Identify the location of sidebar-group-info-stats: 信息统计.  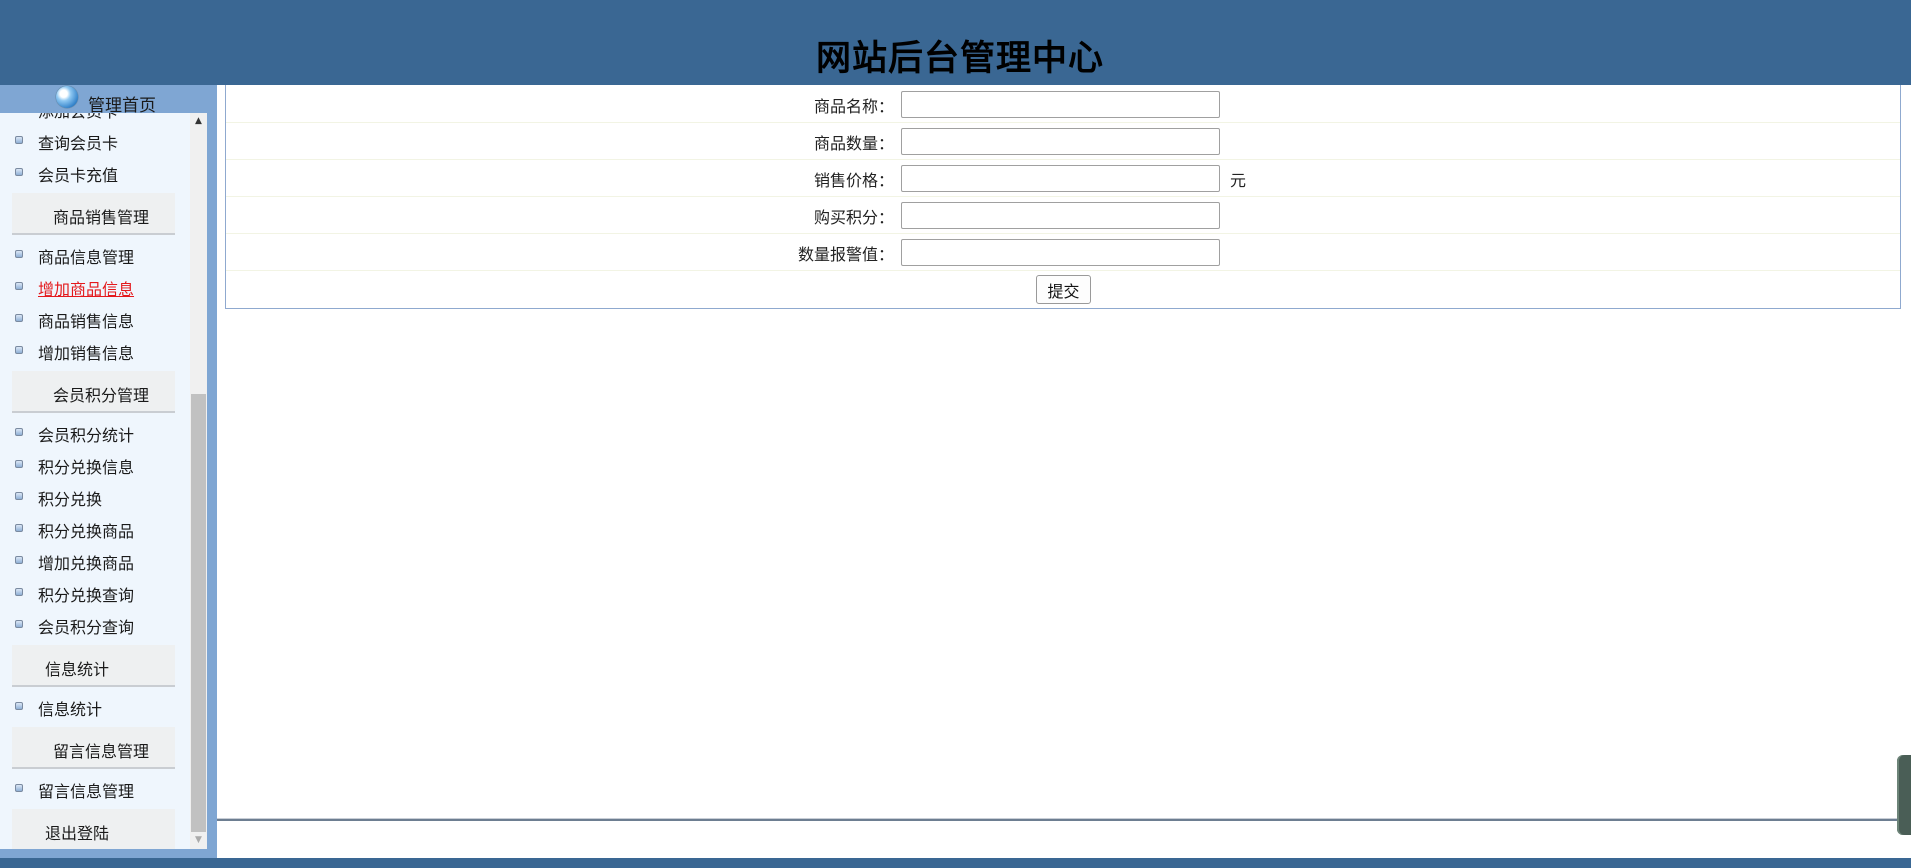
(93, 666).